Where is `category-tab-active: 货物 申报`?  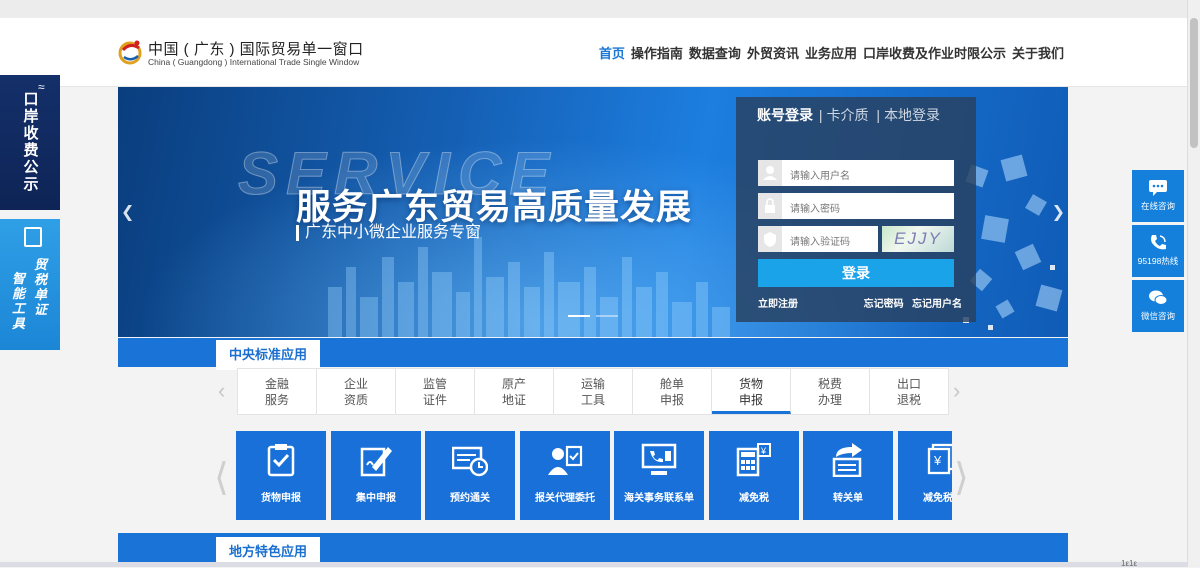 category-tab-active: 货物 申报 is located at coordinates (751, 391).